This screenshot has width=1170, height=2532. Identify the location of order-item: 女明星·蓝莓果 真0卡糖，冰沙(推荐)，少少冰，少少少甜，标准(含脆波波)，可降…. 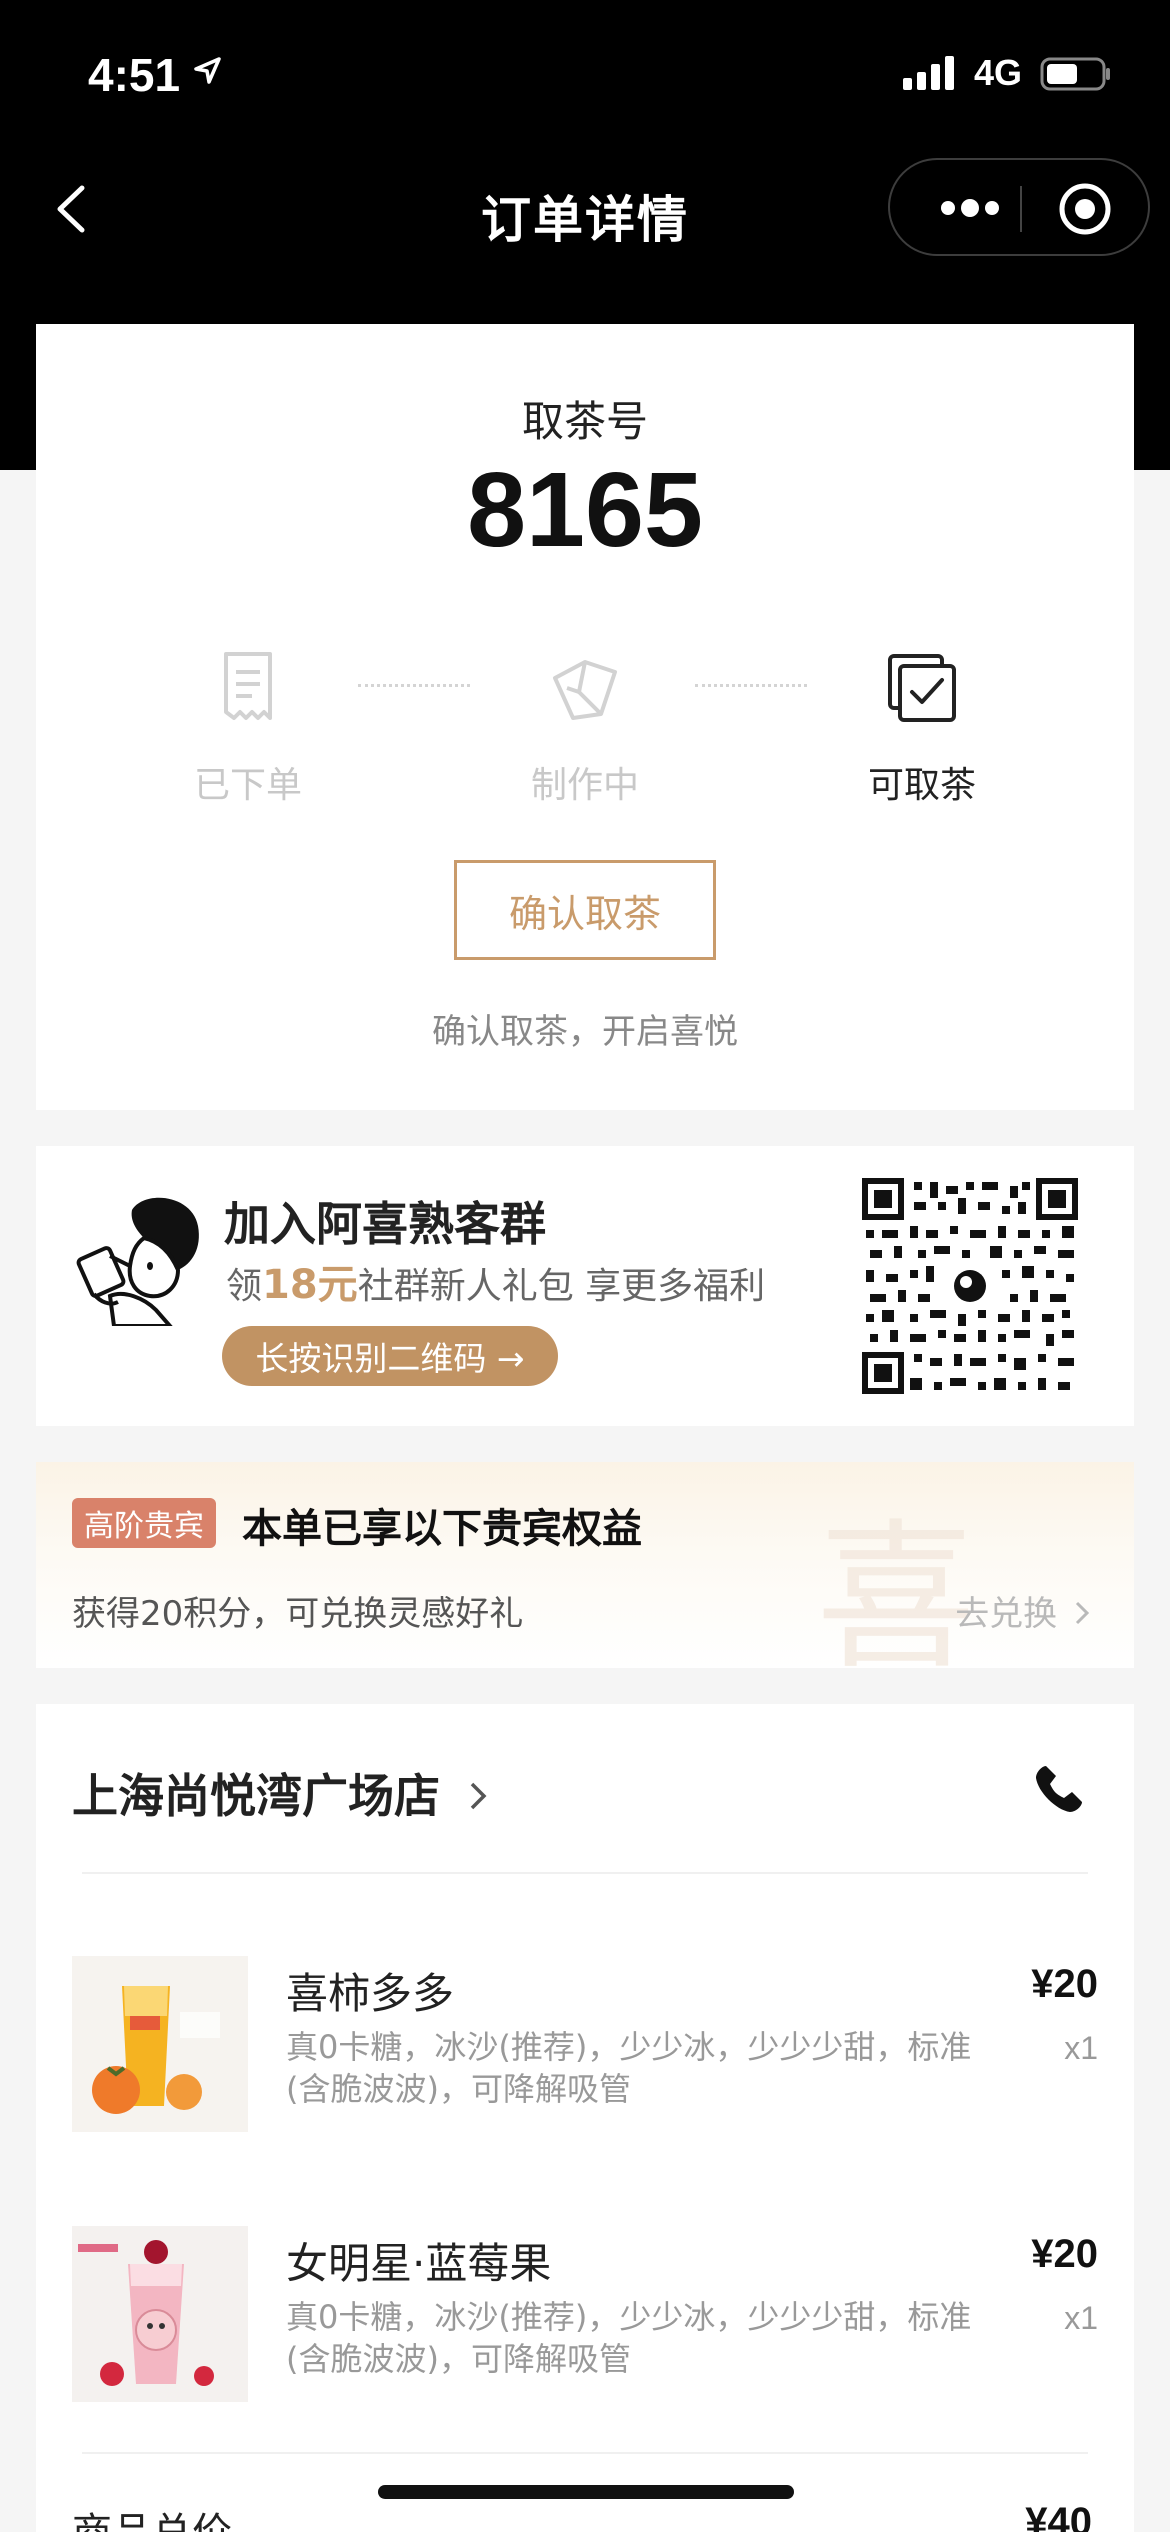
(585, 2316).